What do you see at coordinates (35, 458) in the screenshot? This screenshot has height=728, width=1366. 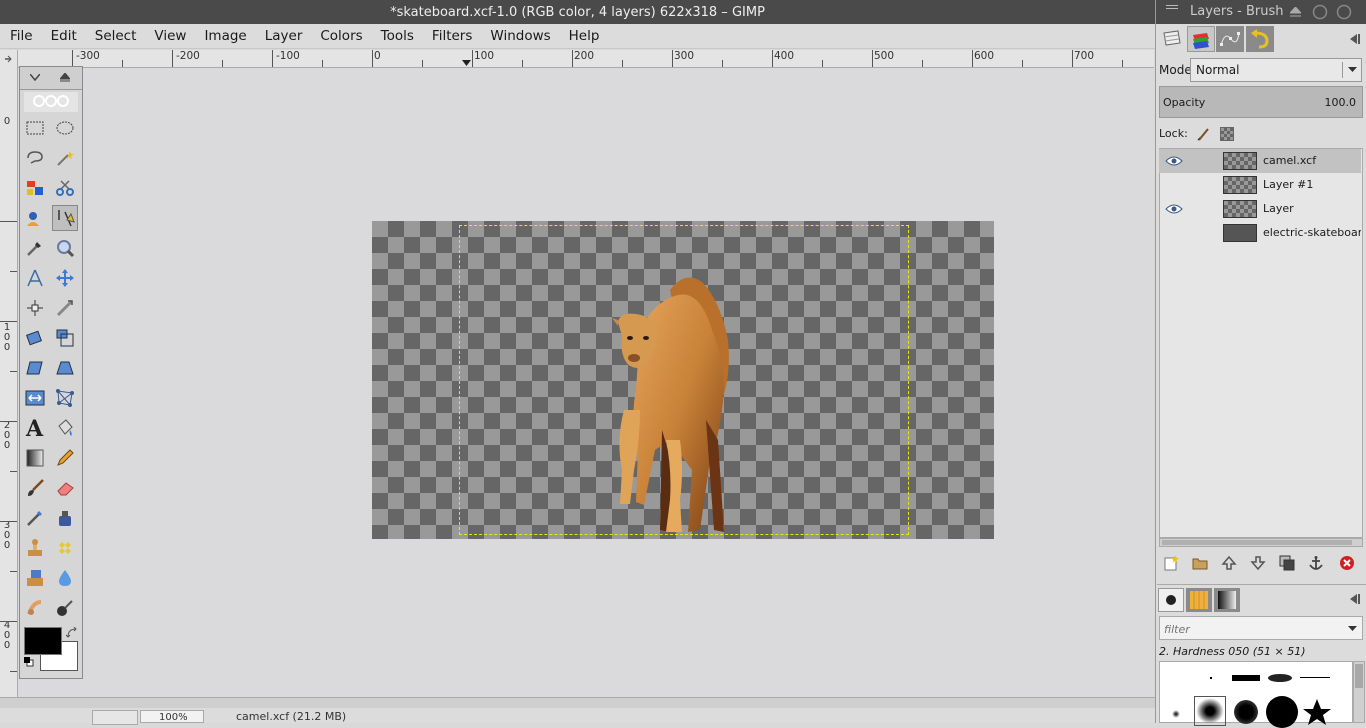 I see `gradient-icon` at bounding box center [35, 458].